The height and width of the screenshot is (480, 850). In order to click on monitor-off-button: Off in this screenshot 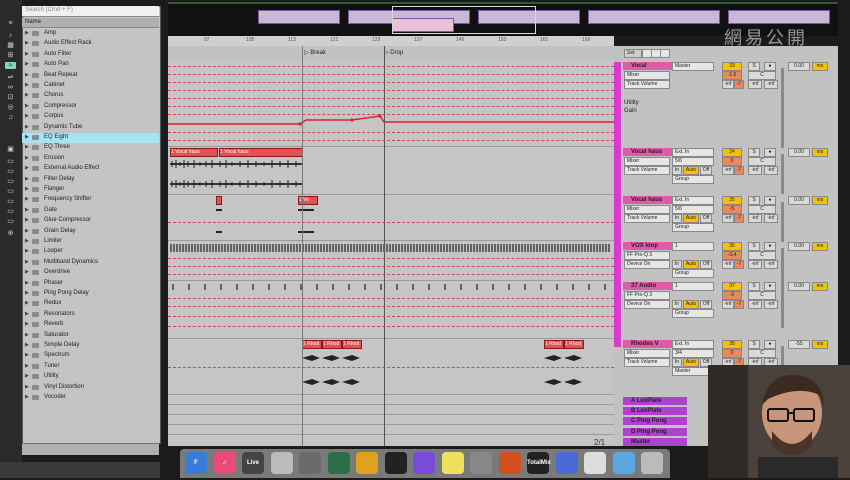, I will do `click(706, 304)`.